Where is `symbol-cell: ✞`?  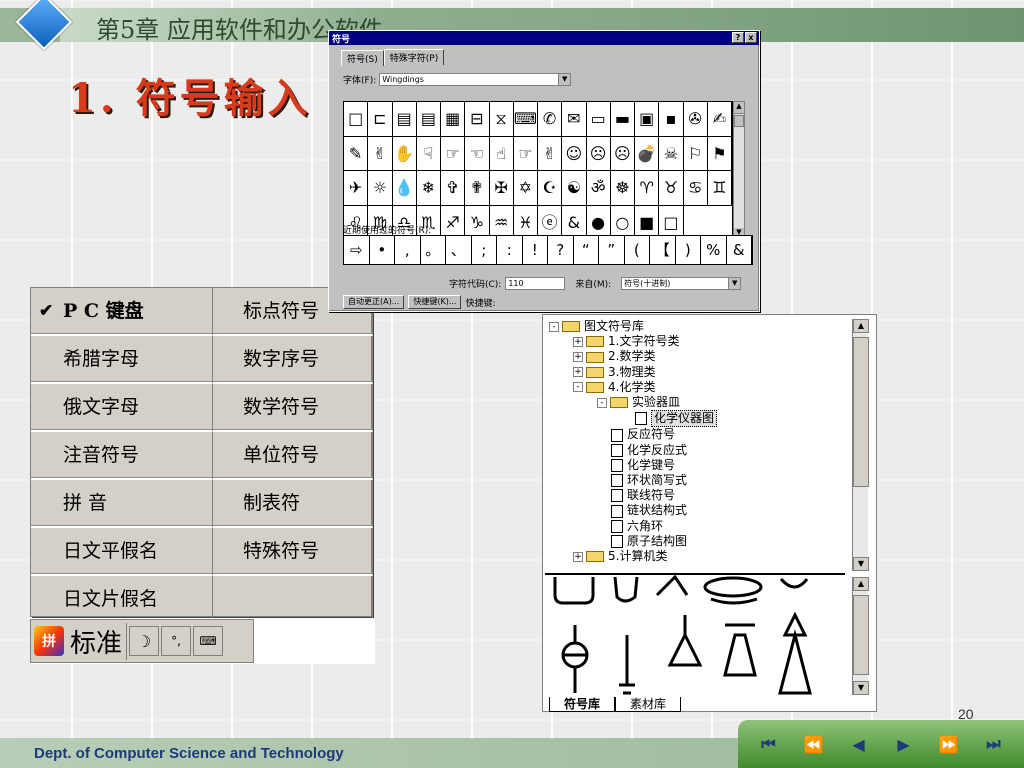 symbol-cell: ✞ is located at coordinates (453, 188).